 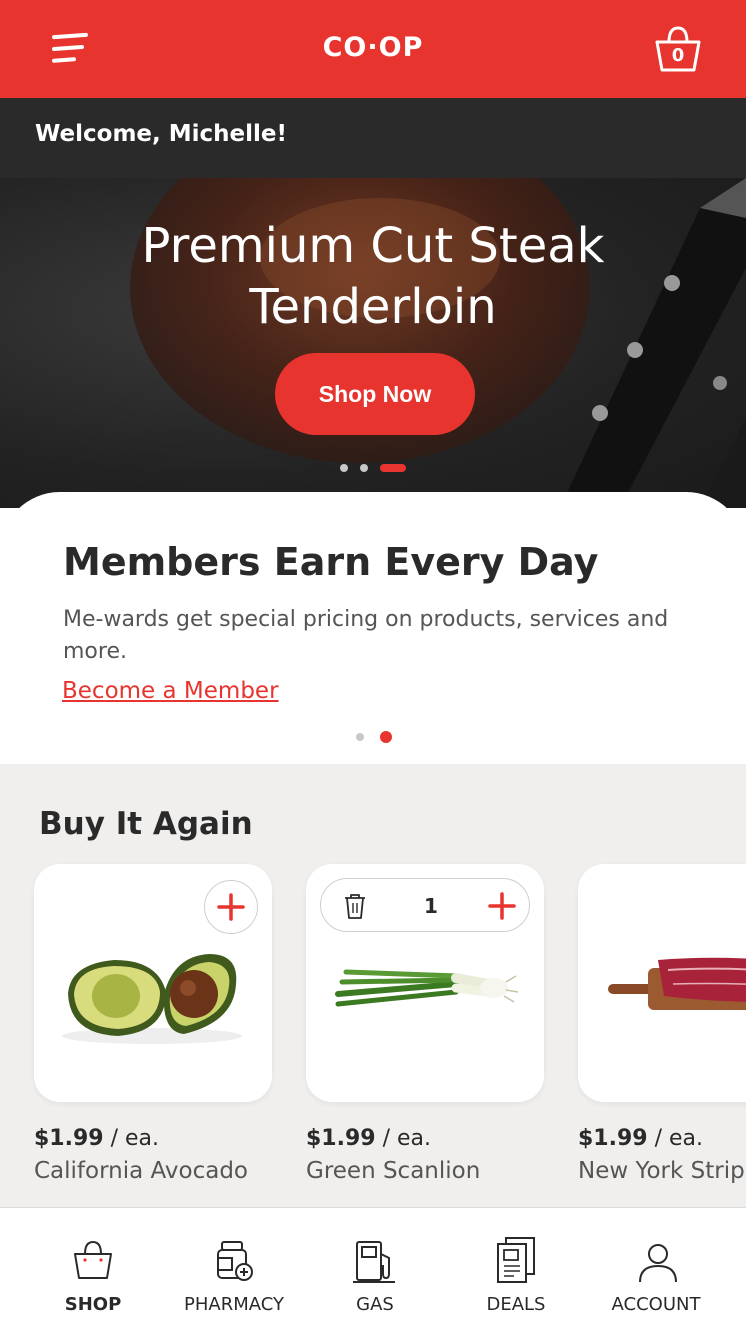 What do you see at coordinates (374, 1262) in the screenshot?
I see `gas-pump-icon` at bounding box center [374, 1262].